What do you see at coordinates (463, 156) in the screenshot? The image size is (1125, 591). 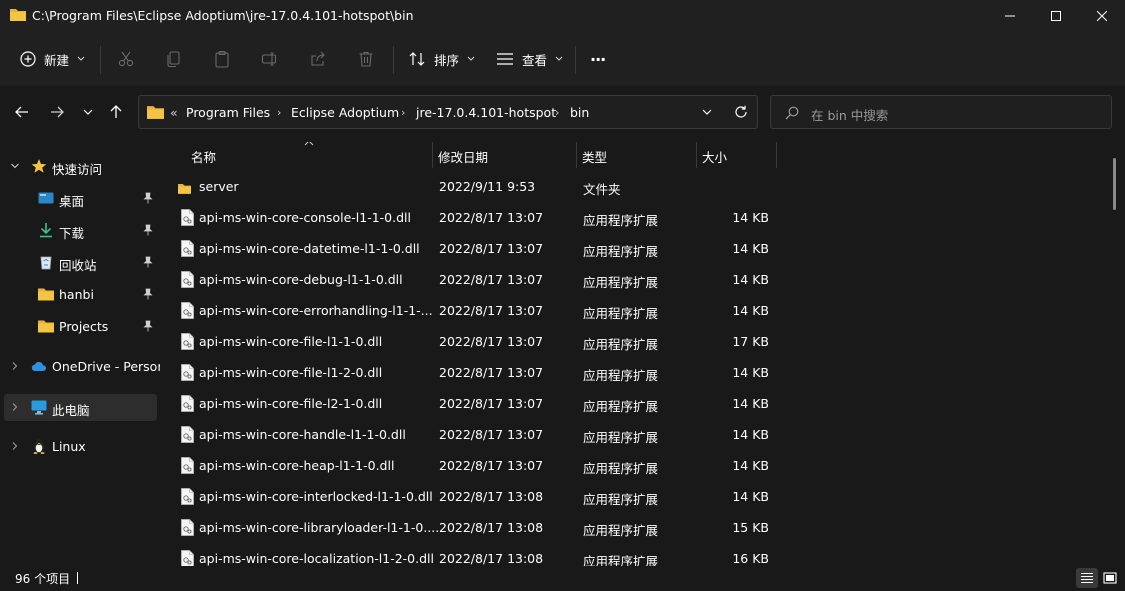 I see `column-header-date: 修改日期` at bounding box center [463, 156].